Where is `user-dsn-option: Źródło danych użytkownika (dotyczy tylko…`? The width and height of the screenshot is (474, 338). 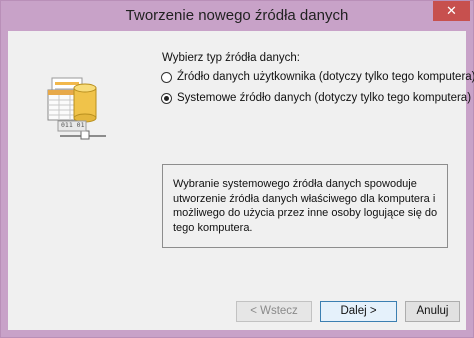 user-dsn-option: Źródło danych użytkownika (dotyczy tylko… is located at coordinates (317, 77).